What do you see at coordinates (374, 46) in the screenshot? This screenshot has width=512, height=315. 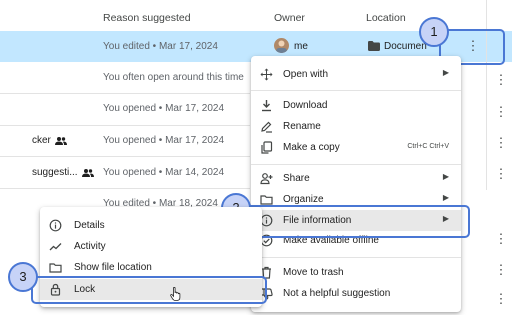 I see `folder-icon` at bounding box center [374, 46].